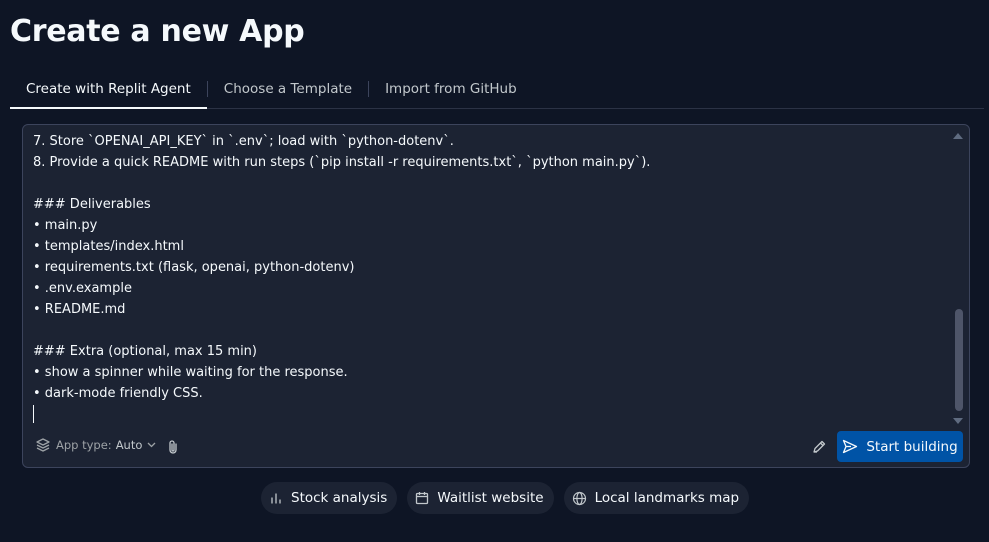  I want to click on tab-choose-template: Choose a Template, so click(288, 89).